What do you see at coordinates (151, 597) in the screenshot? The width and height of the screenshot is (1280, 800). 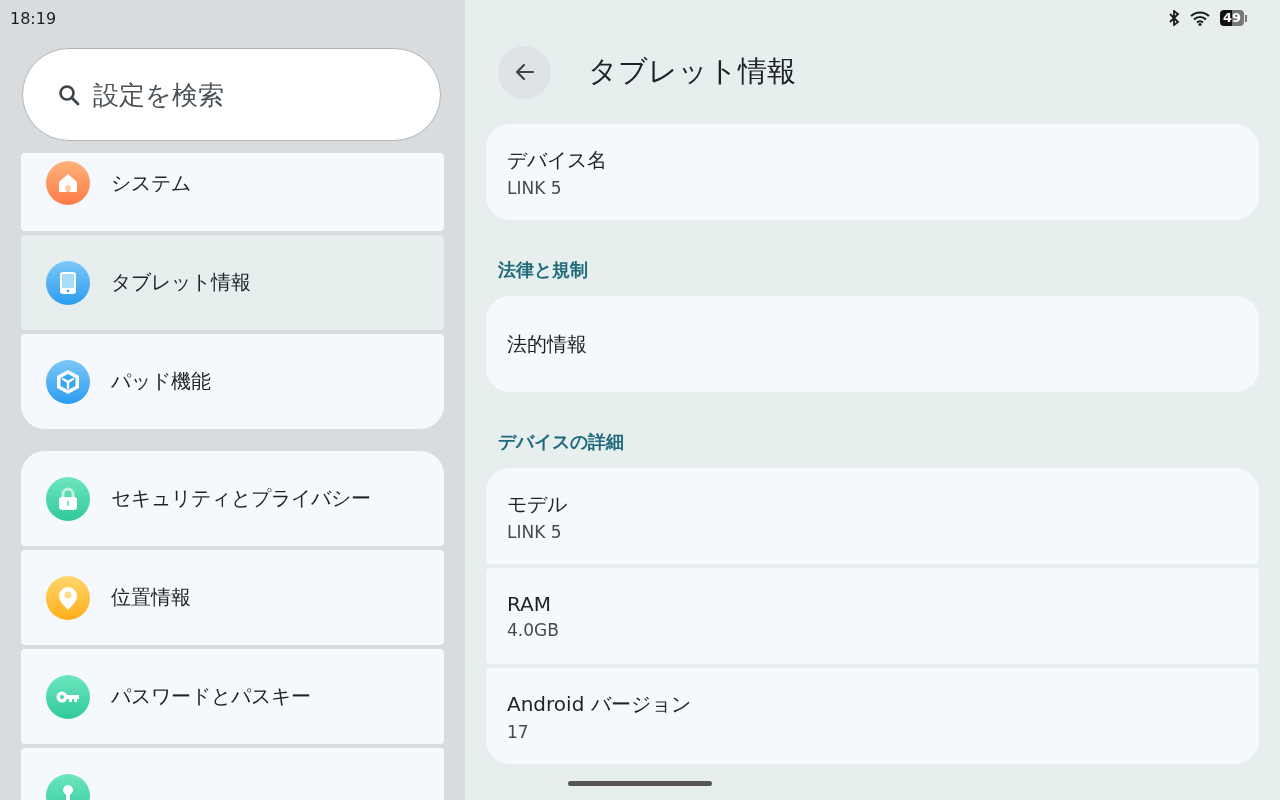 I see `settings-item-label: 位置情報` at bounding box center [151, 597].